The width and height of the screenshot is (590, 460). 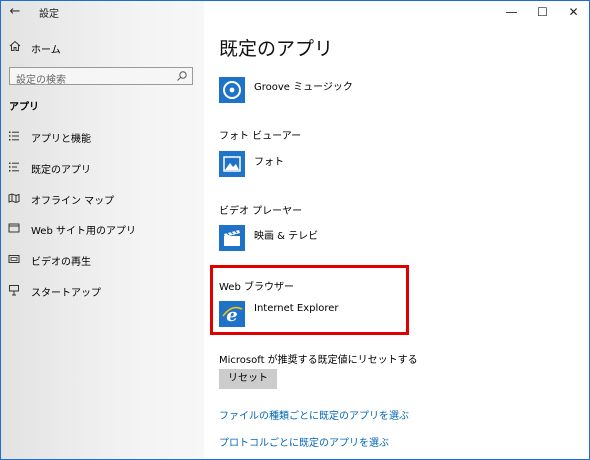 What do you see at coordinates (296, 308) in the screenshot?
I see `browser-app-name: Internet Explorer` at bounding box center [296, 308].